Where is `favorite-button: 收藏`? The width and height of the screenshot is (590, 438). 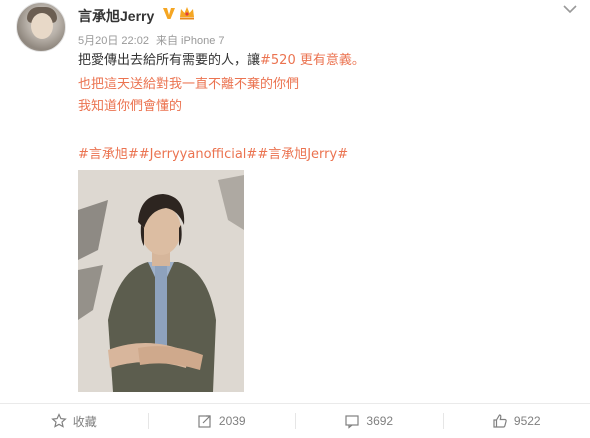
favorite-button: 收藏 is located at coordinates (74, 421).